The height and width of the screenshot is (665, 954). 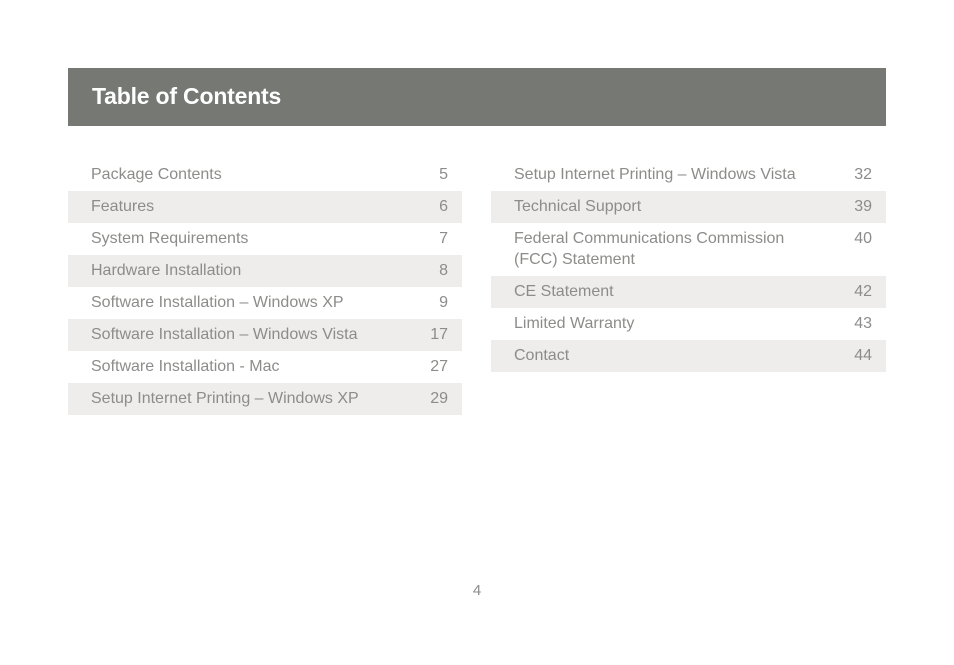 What do you see at coordinates (688, 207) in the screenshot?
I see `toc-entry: Technical Support 39` at bounding box center [688, 207].